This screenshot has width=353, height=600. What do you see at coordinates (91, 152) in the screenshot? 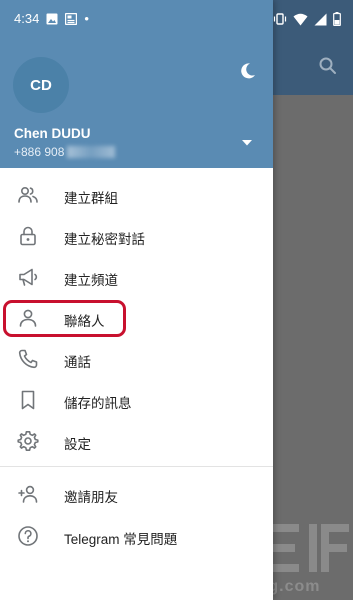
I see `phone-redaction` at bounding box center [91, 152].